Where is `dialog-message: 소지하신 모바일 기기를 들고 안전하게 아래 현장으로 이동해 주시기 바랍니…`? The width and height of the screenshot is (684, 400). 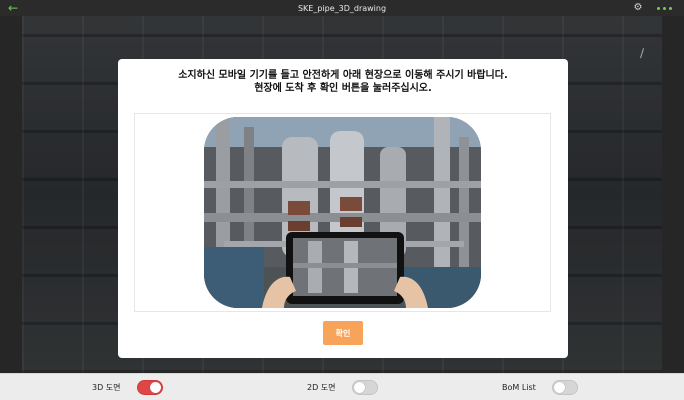 dialog-message: 소지하신 모바일 기기를 들고 안전하게 아래 현장으로 이동해 주시기 바랍니… is located at coordinates (343, 82).